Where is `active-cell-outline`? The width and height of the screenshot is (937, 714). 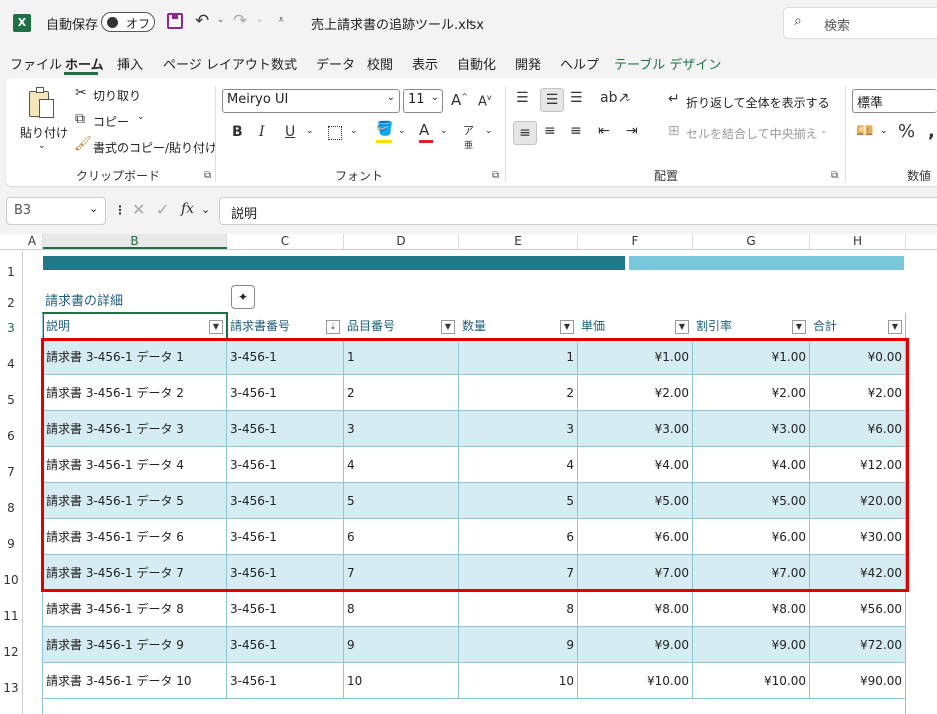 active-cell-outline is located at coordinates (135, 326).